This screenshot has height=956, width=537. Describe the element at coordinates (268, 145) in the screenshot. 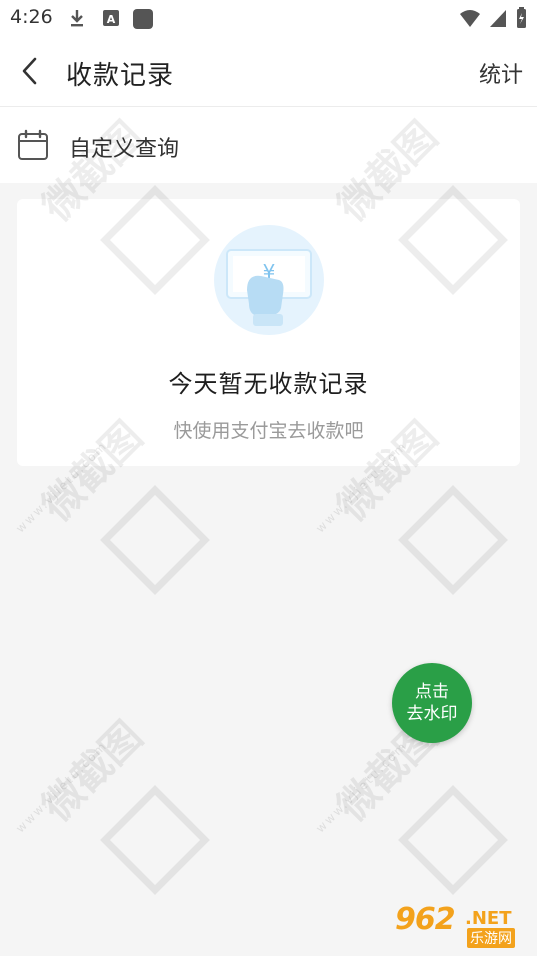

I see `custom-query-row: 自定义查询` at that location.